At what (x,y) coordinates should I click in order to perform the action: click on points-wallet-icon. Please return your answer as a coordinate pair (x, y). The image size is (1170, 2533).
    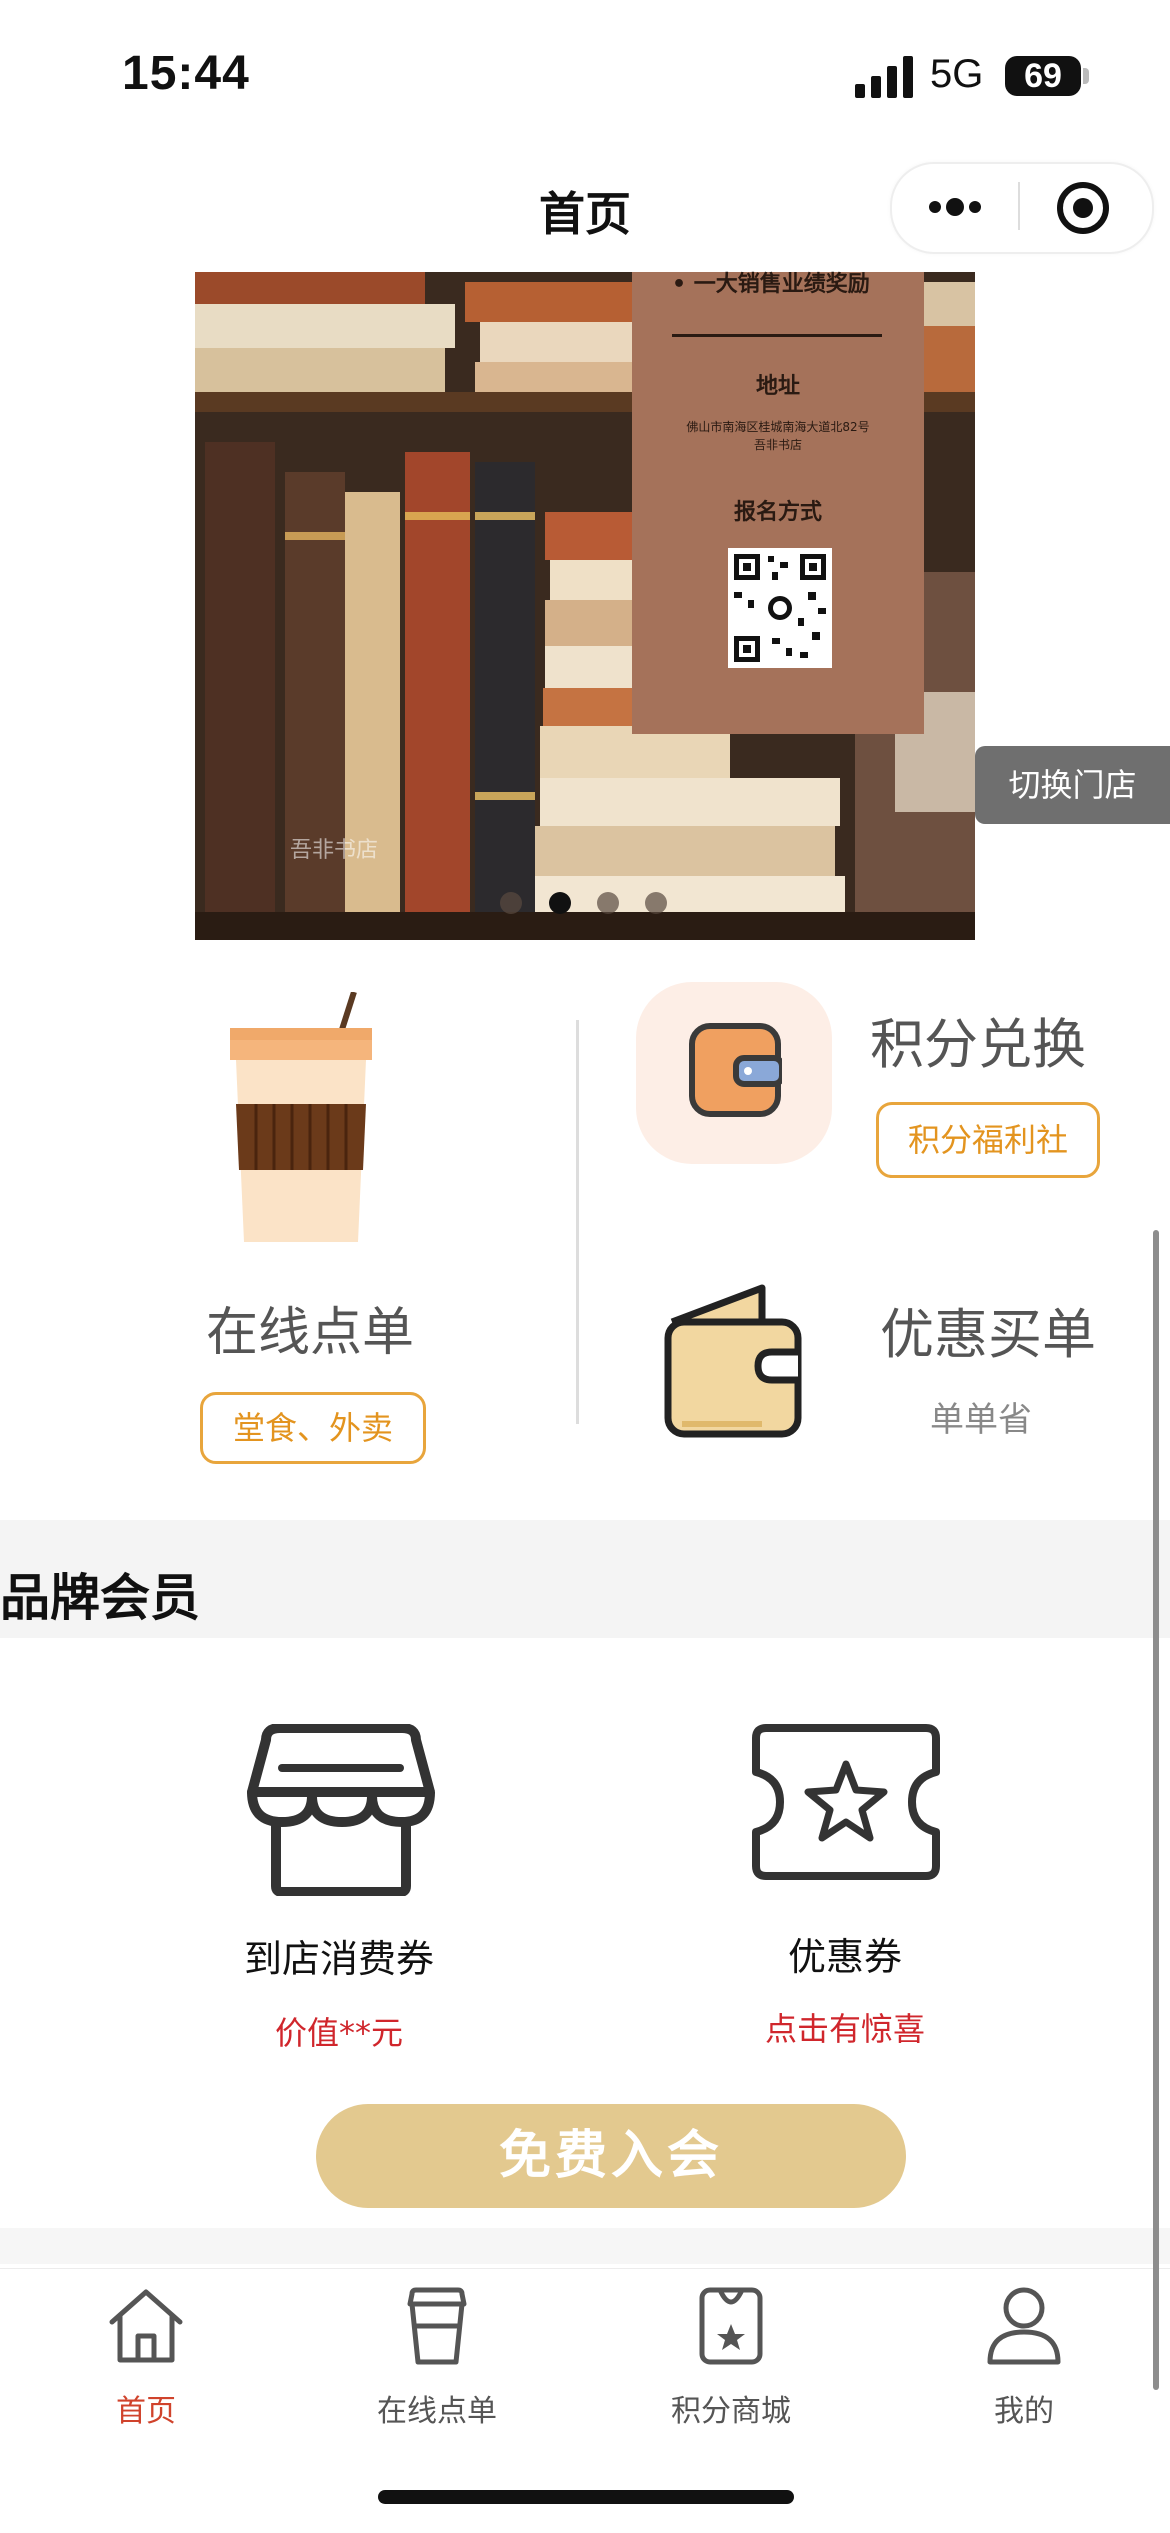
    Looking at the image, I should click on (735, 1070).